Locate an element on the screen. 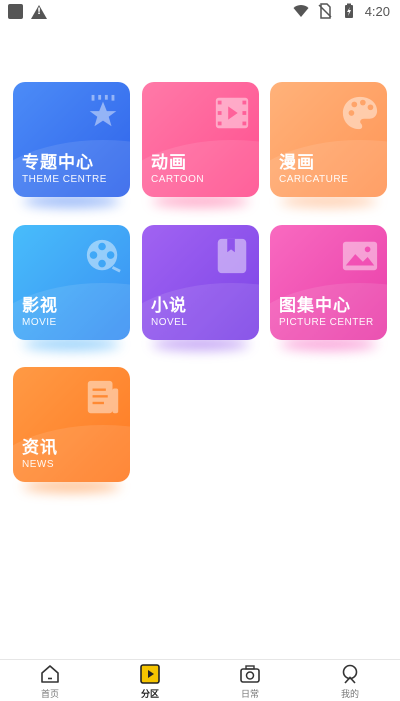 This screenshot has width=400, height=701. star-icon is located at coordinates (103, 110).